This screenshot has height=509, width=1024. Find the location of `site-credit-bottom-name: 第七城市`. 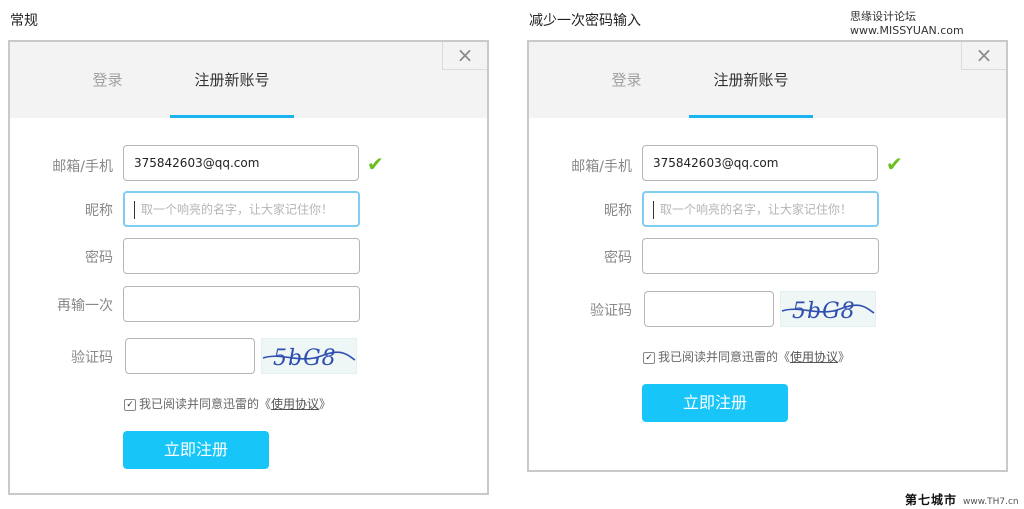

site-credit-bottom-name: 第七城市 is located at coordinates (931, 500).